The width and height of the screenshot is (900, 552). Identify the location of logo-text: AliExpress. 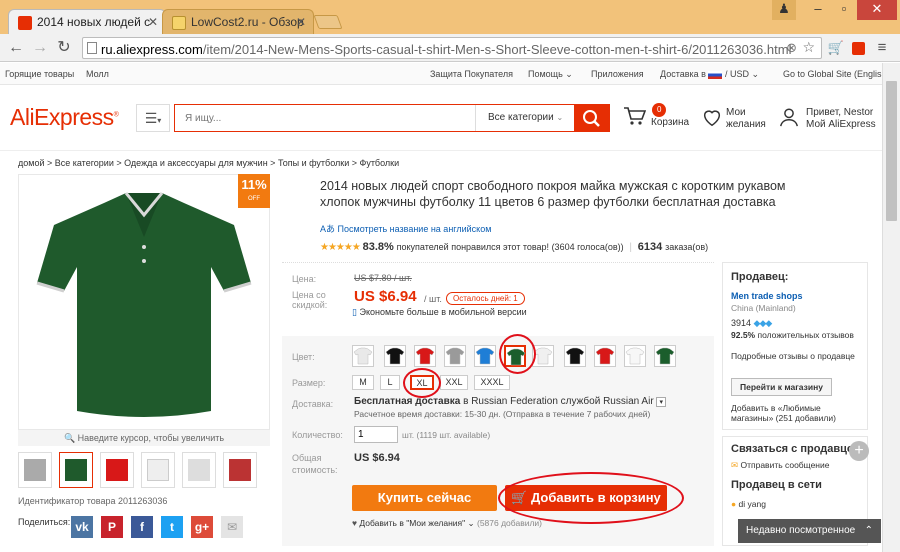
(62, 117).